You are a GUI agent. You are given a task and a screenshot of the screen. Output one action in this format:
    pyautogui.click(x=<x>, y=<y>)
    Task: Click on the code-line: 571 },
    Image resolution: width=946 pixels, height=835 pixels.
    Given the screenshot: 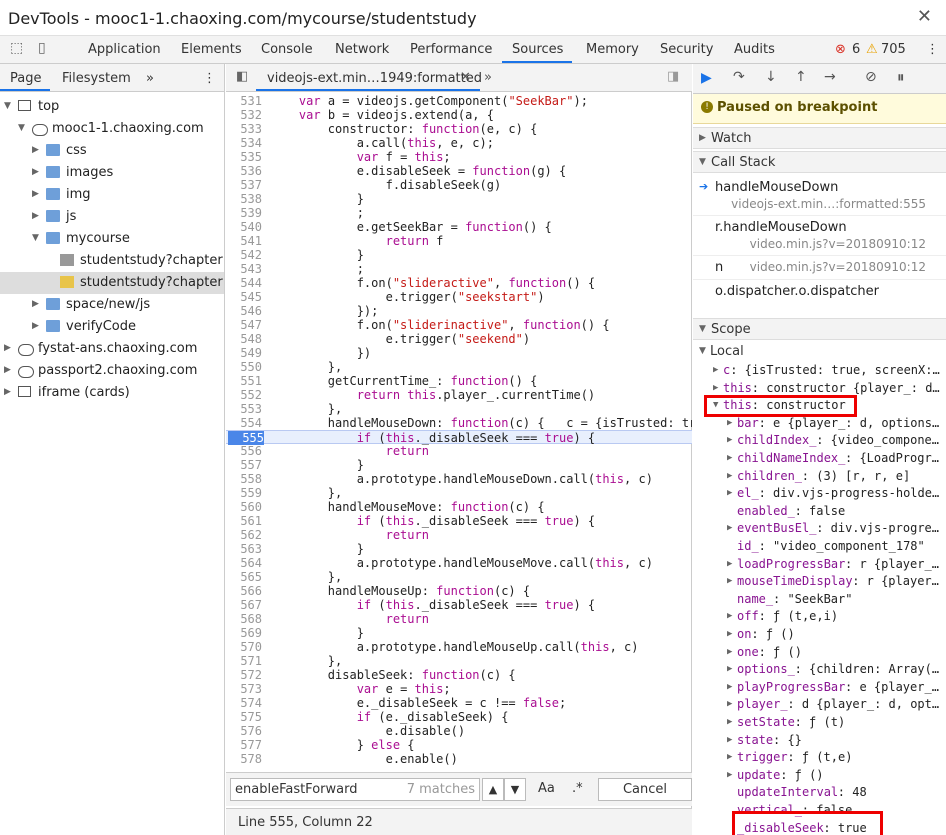 What is the action you would take?
    pyautogui.click(x=459, y=661)
    